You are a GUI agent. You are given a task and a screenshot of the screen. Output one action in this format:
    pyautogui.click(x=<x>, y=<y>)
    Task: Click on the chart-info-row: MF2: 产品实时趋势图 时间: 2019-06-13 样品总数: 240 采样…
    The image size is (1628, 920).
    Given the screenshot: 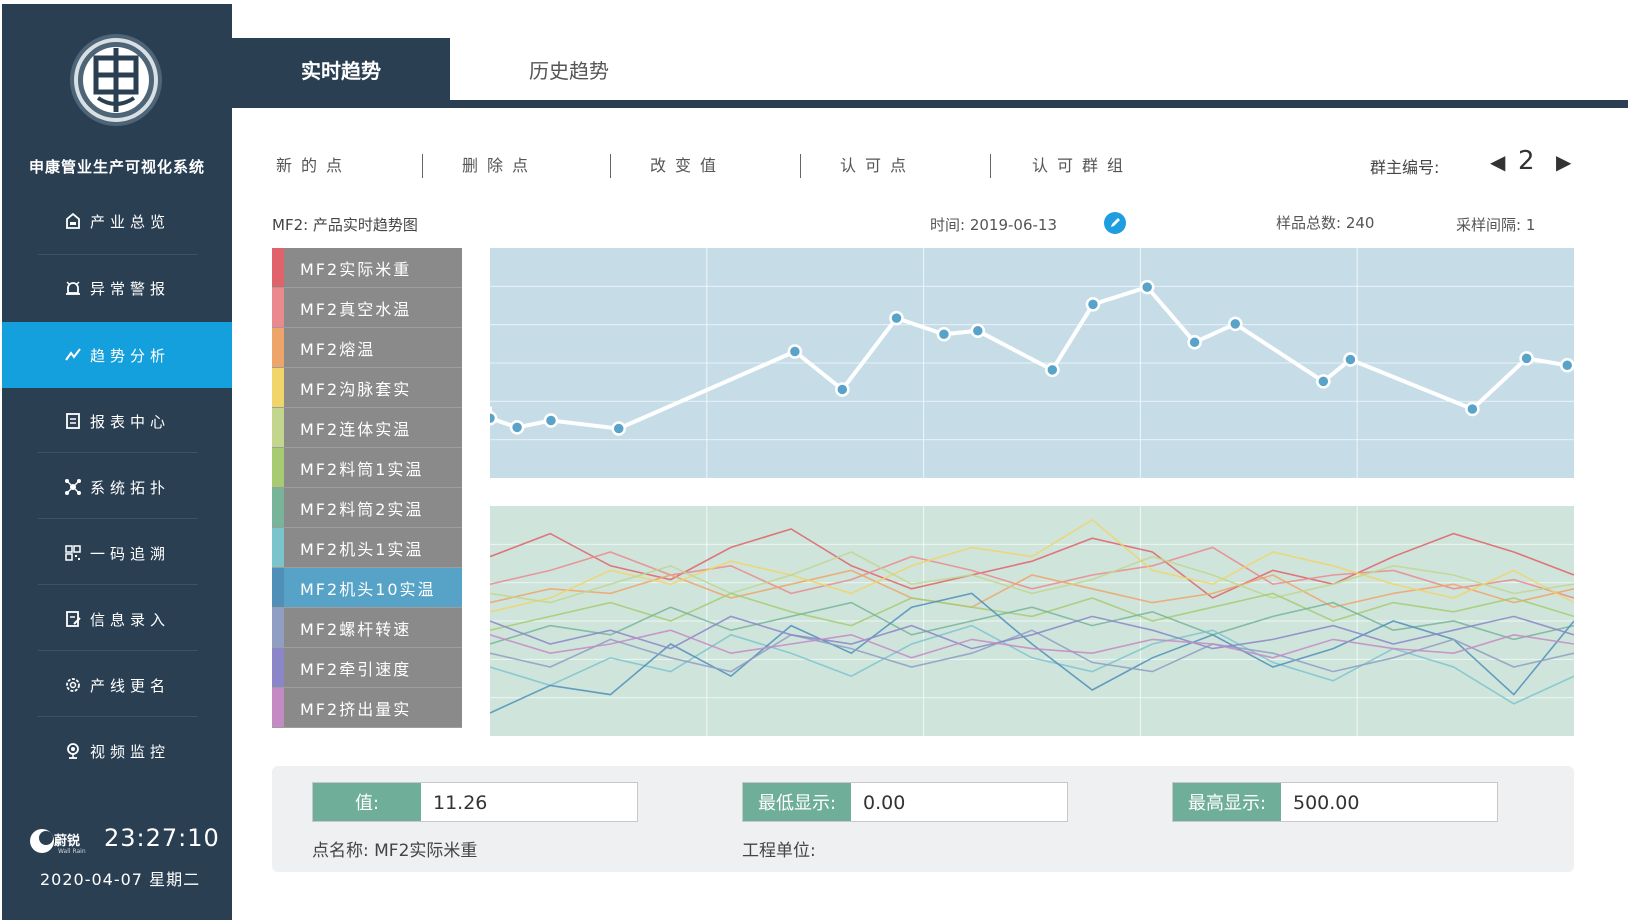 What is the action you would take?
    pyautogui.click(x=922, y=225)
    